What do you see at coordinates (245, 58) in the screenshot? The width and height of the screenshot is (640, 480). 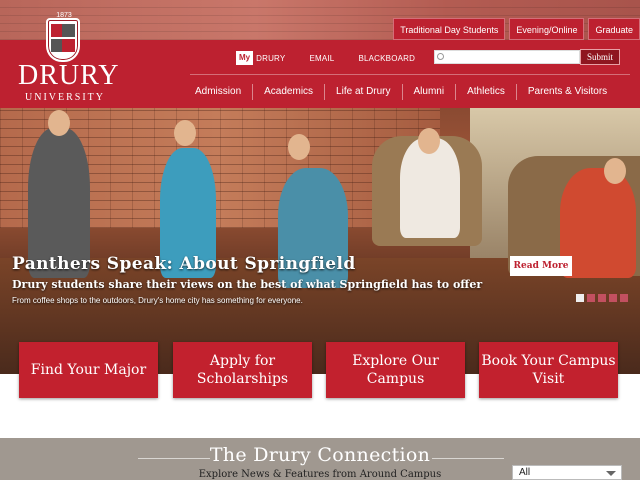 I see `my-drury-badge: My` at bounding box center [245, 58].